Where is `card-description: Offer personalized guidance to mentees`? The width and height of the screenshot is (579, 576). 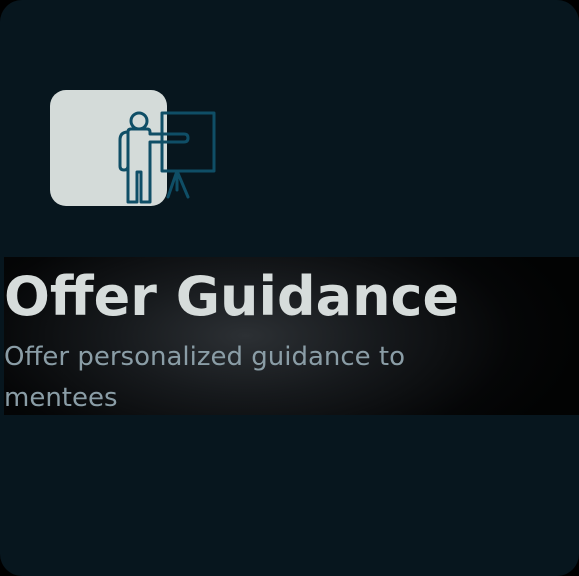
card-description: Offer personalized guidance to mentees is located at coordinates (205, 377).